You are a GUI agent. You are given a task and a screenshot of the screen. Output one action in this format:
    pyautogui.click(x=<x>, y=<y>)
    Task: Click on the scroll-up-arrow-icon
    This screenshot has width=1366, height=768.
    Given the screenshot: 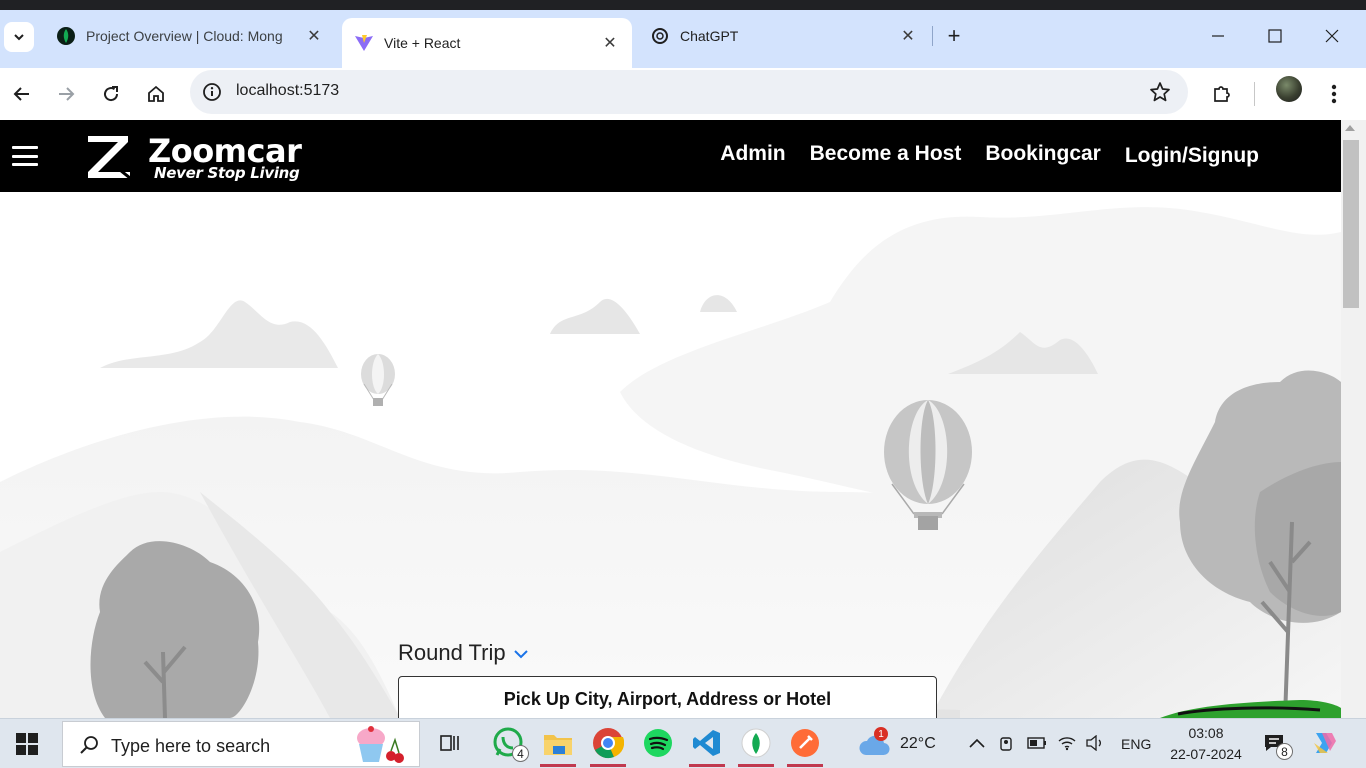 What is the action you would take?
    pyautogui.click(x=1350, y=128)
    